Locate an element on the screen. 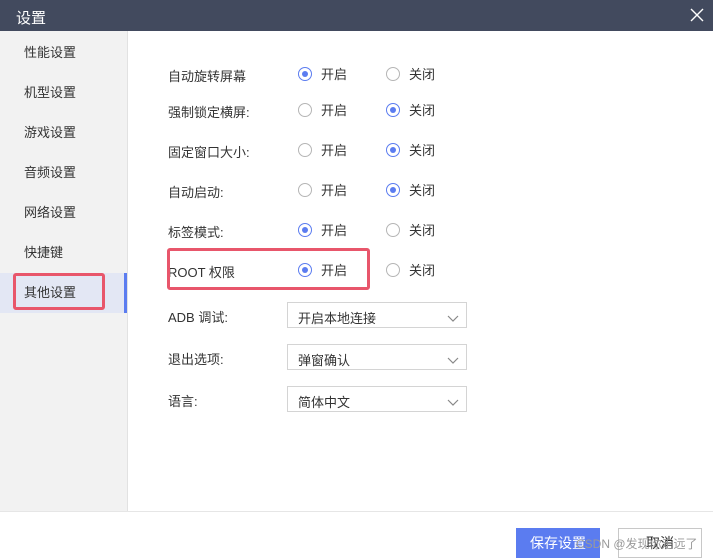 Image resolution: width=713 pixels, height=558 pixels. setting-row-language: 语言: 简体中文 is located at coordinates (328, 399).